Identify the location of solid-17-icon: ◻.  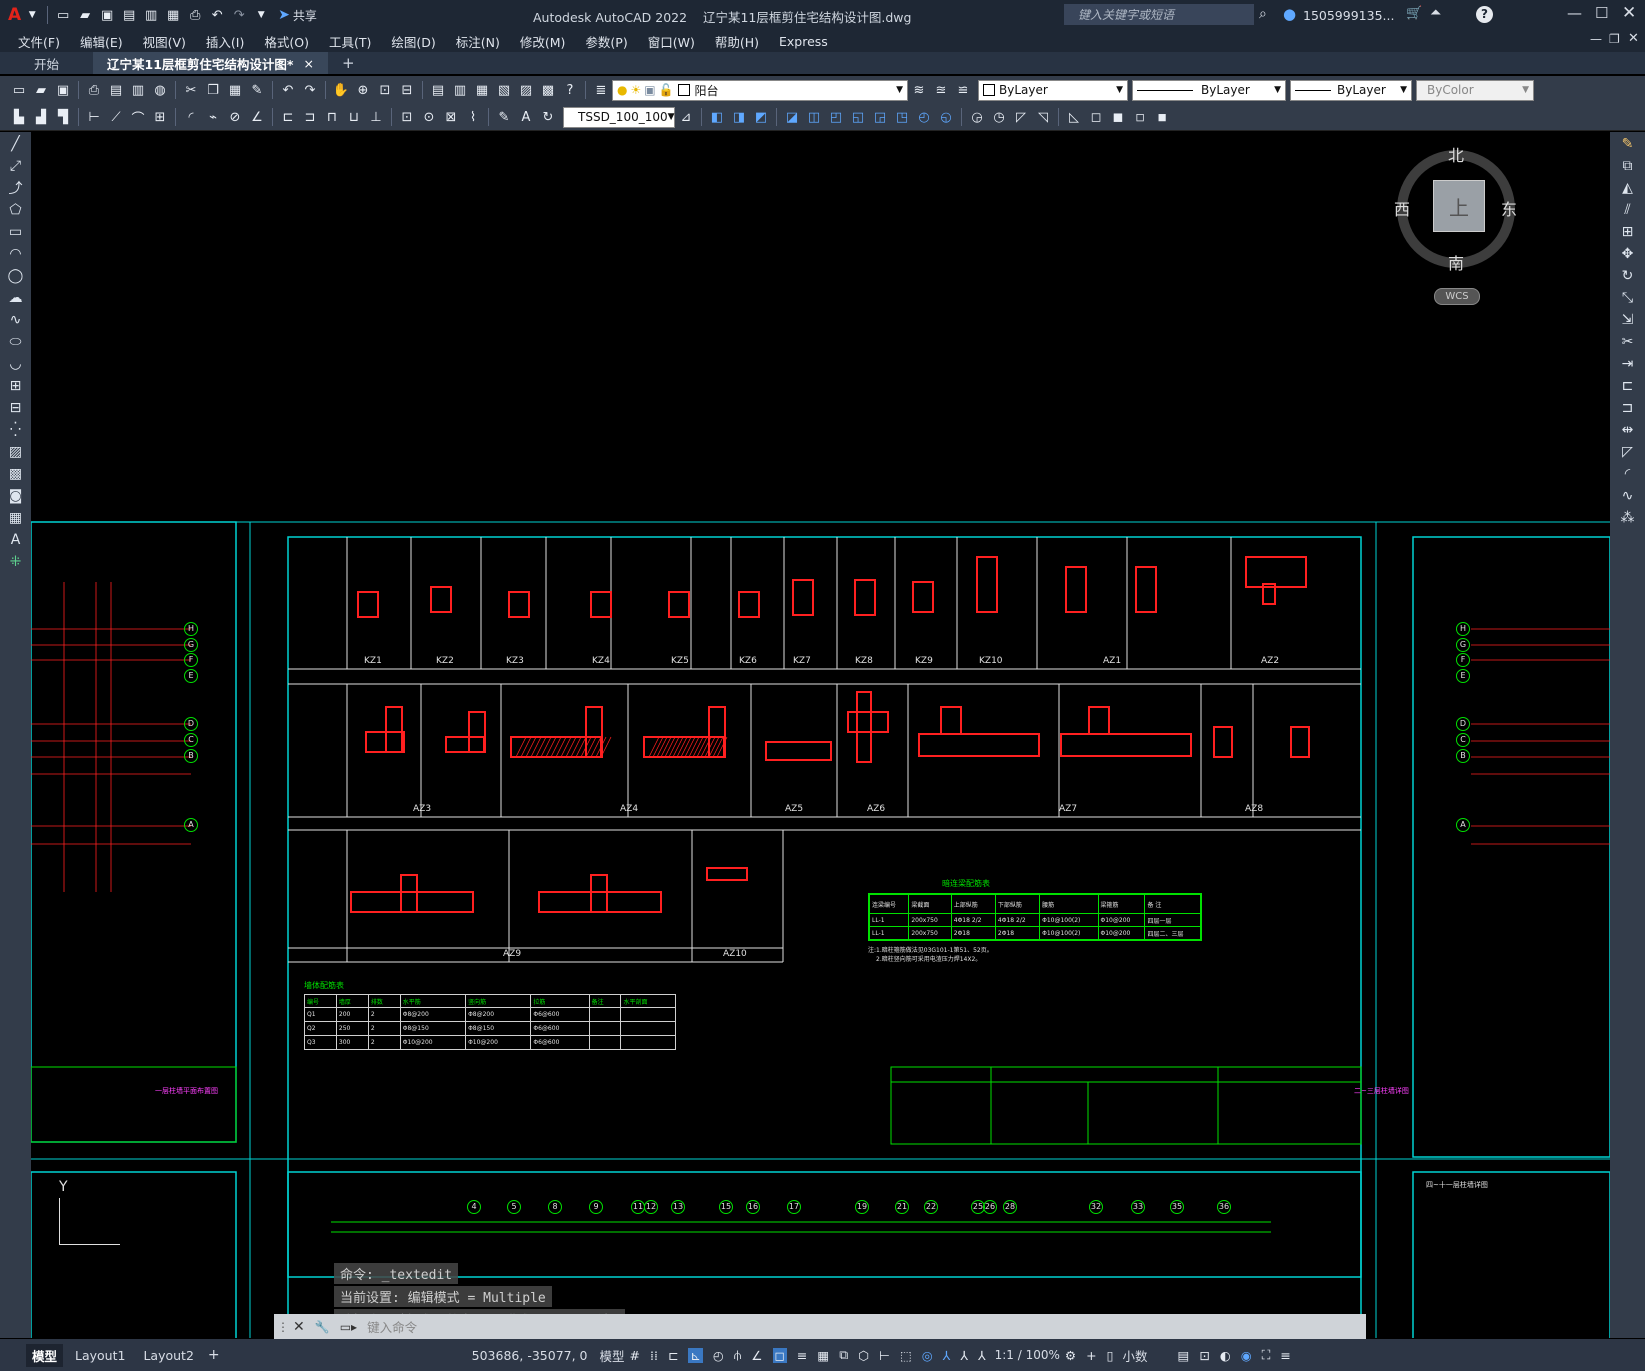
(1096, 117).